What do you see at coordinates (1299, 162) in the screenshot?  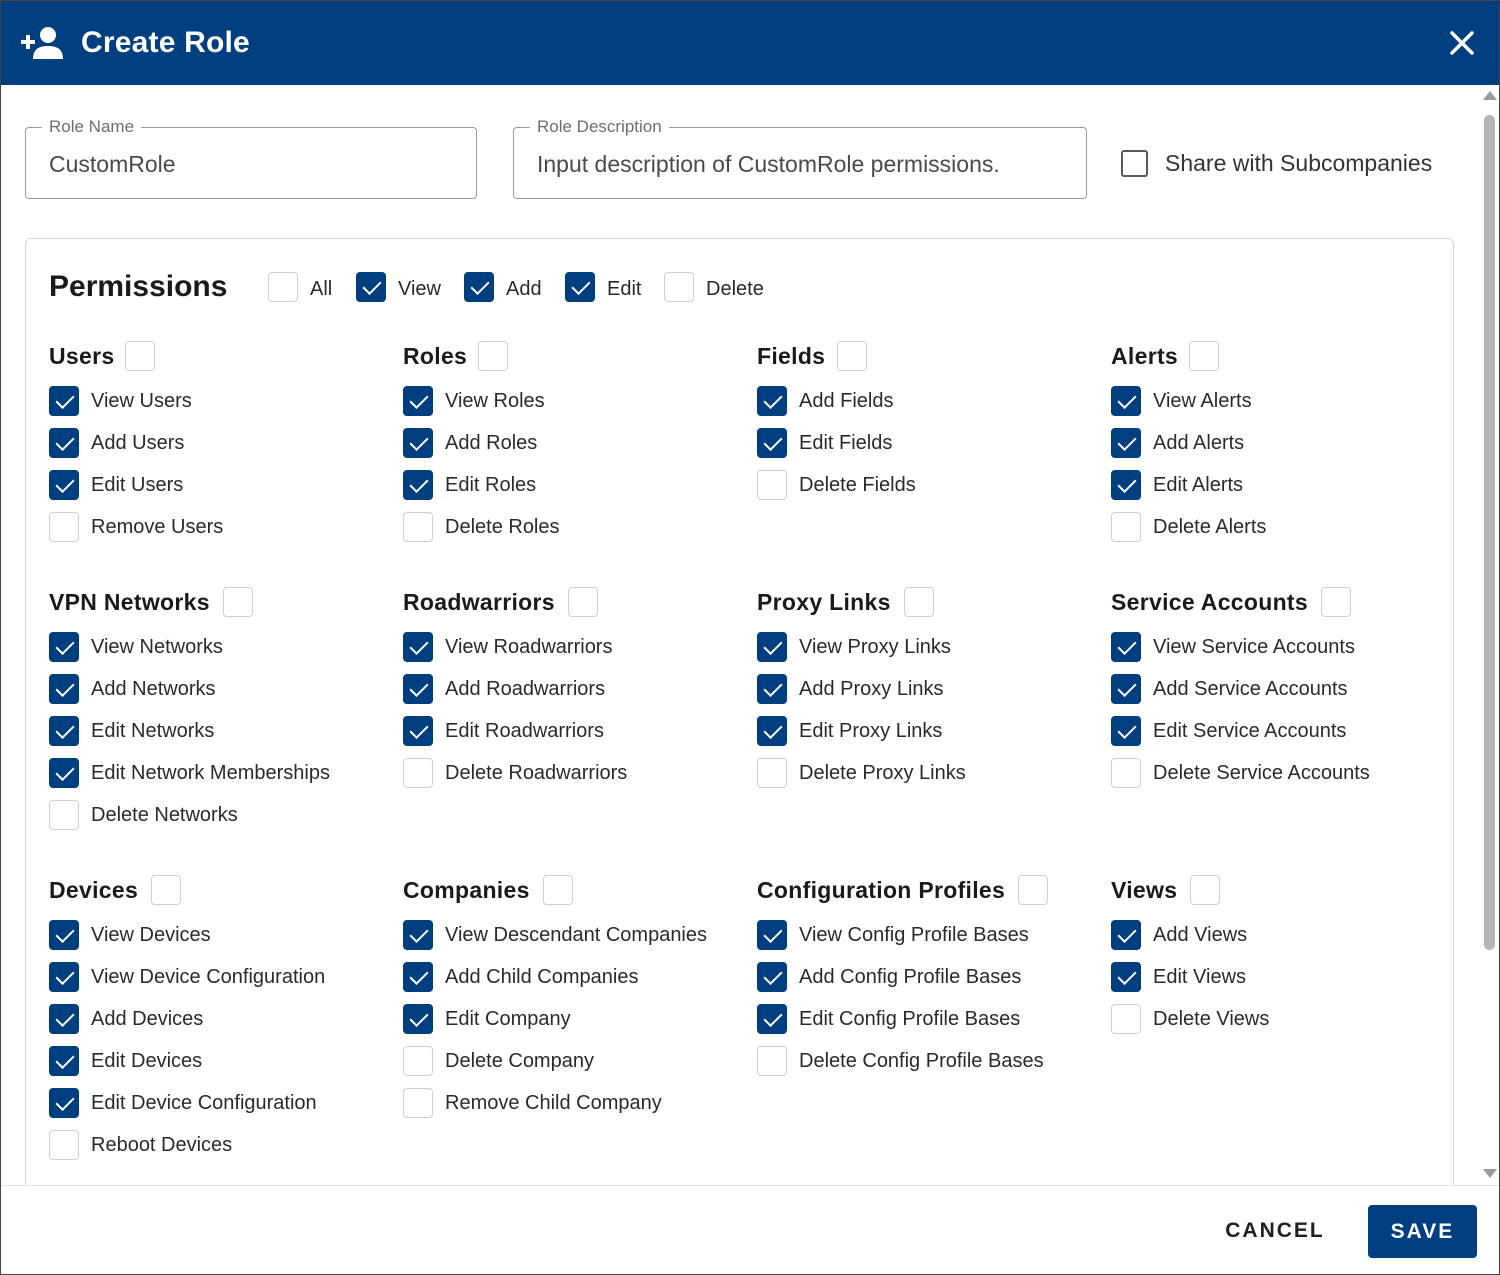 I see `share-label: Share with Subcompanies` at bounding box center [1299, 162].